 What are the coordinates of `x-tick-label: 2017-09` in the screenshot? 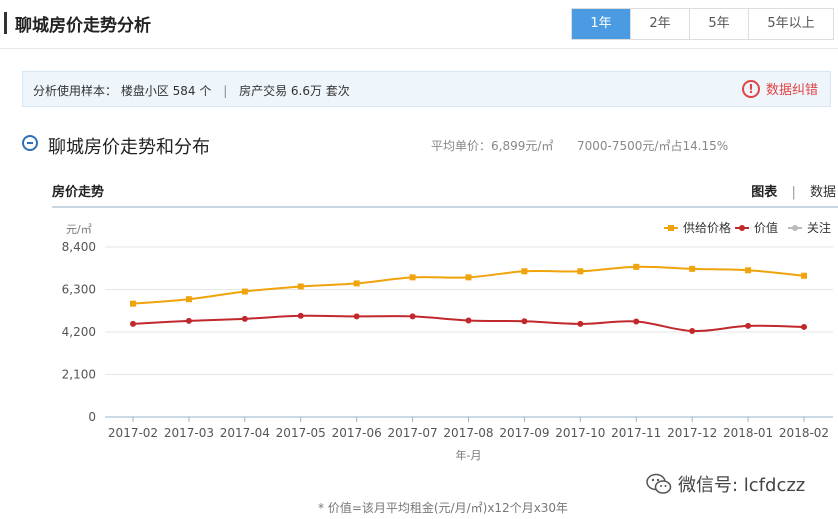 It's located at (524, 433).